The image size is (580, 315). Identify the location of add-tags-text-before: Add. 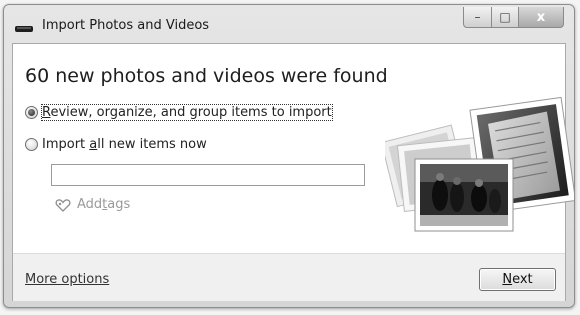
(90, 204).